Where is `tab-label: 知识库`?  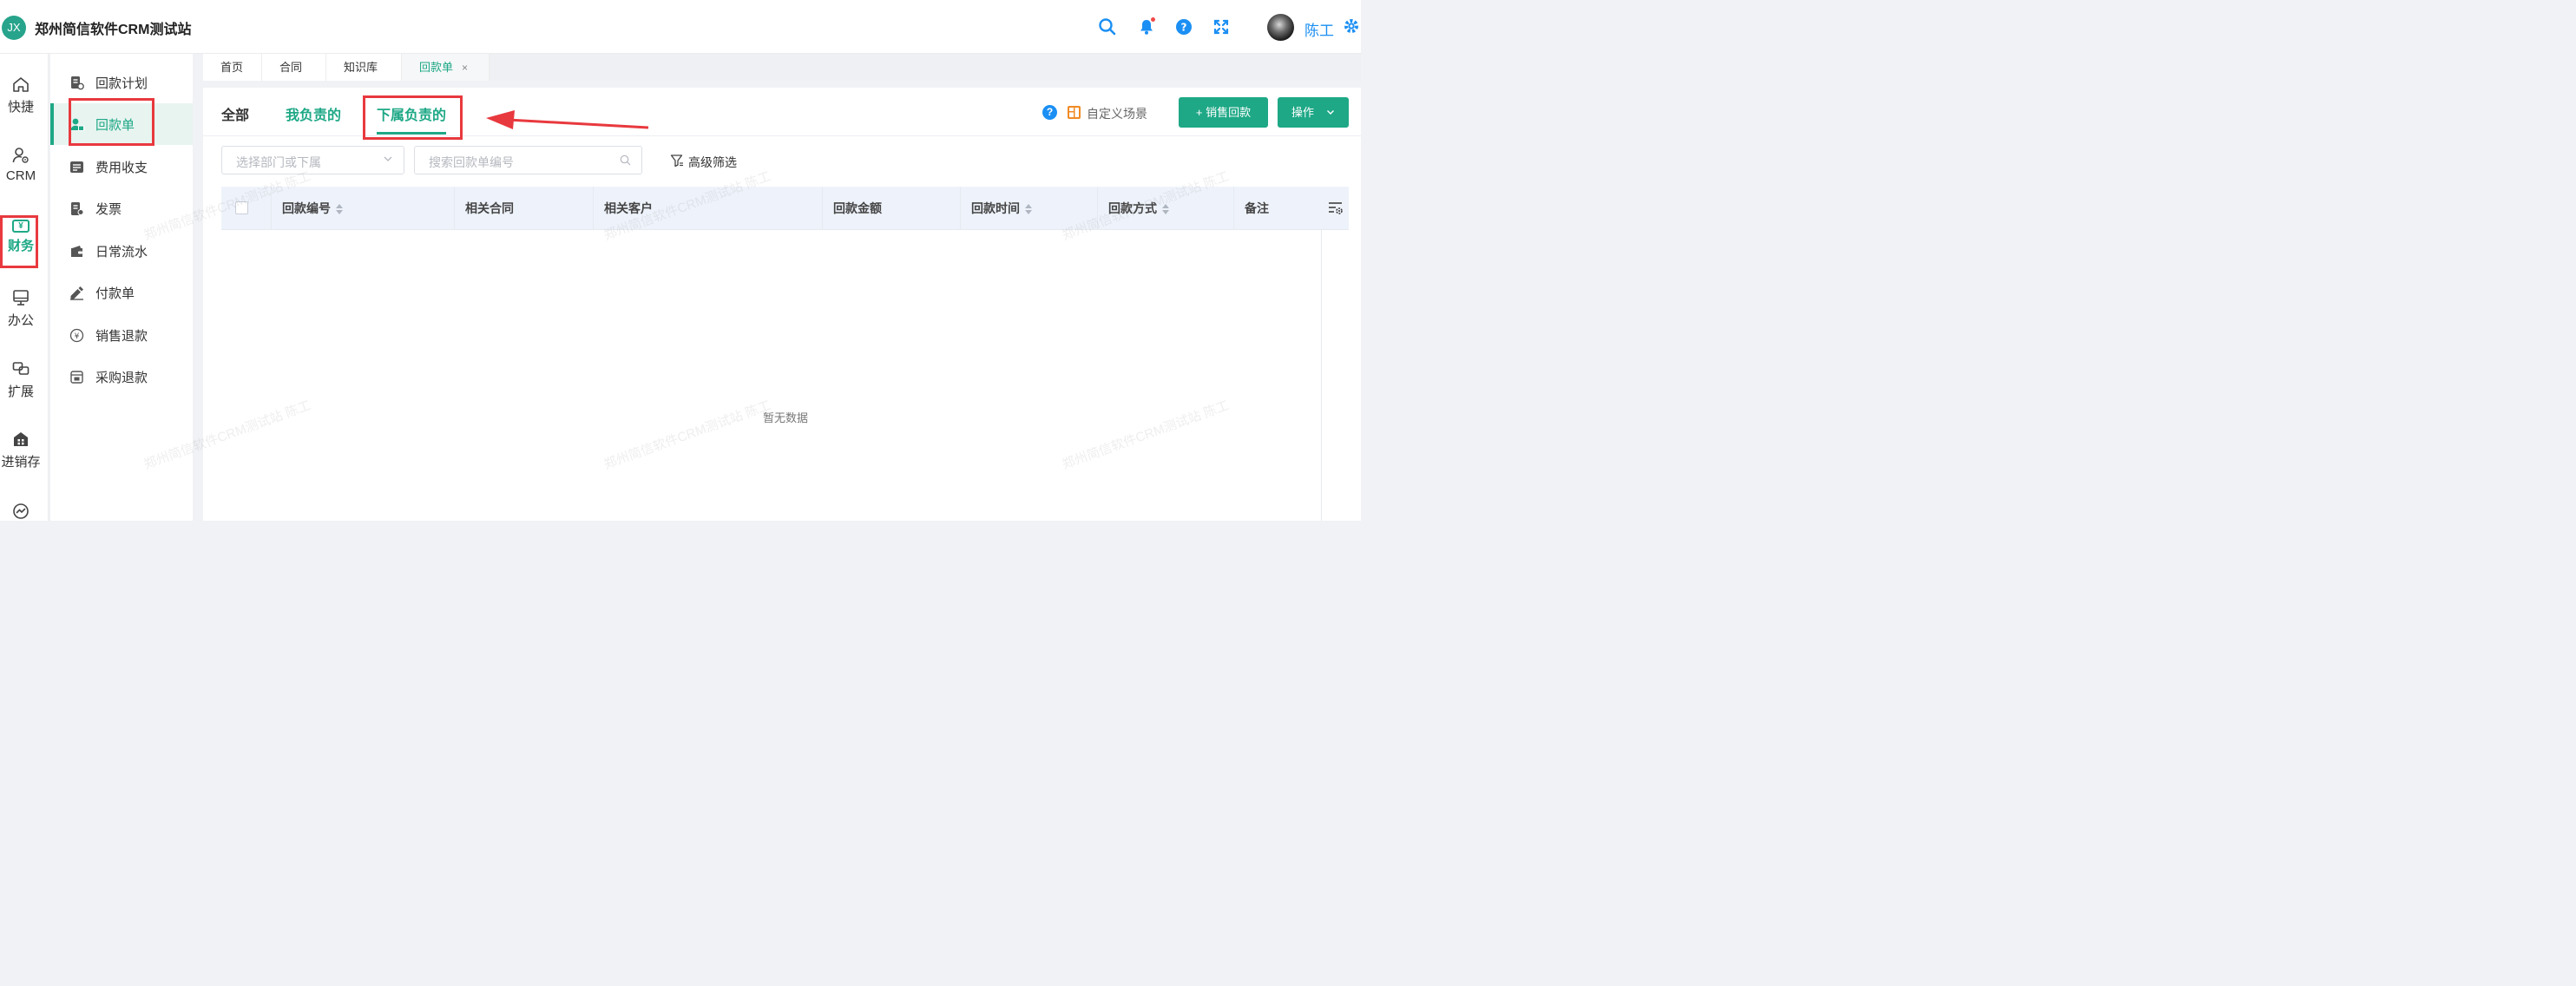 tab-label: 知识库 is located at coordinates (361, 67).